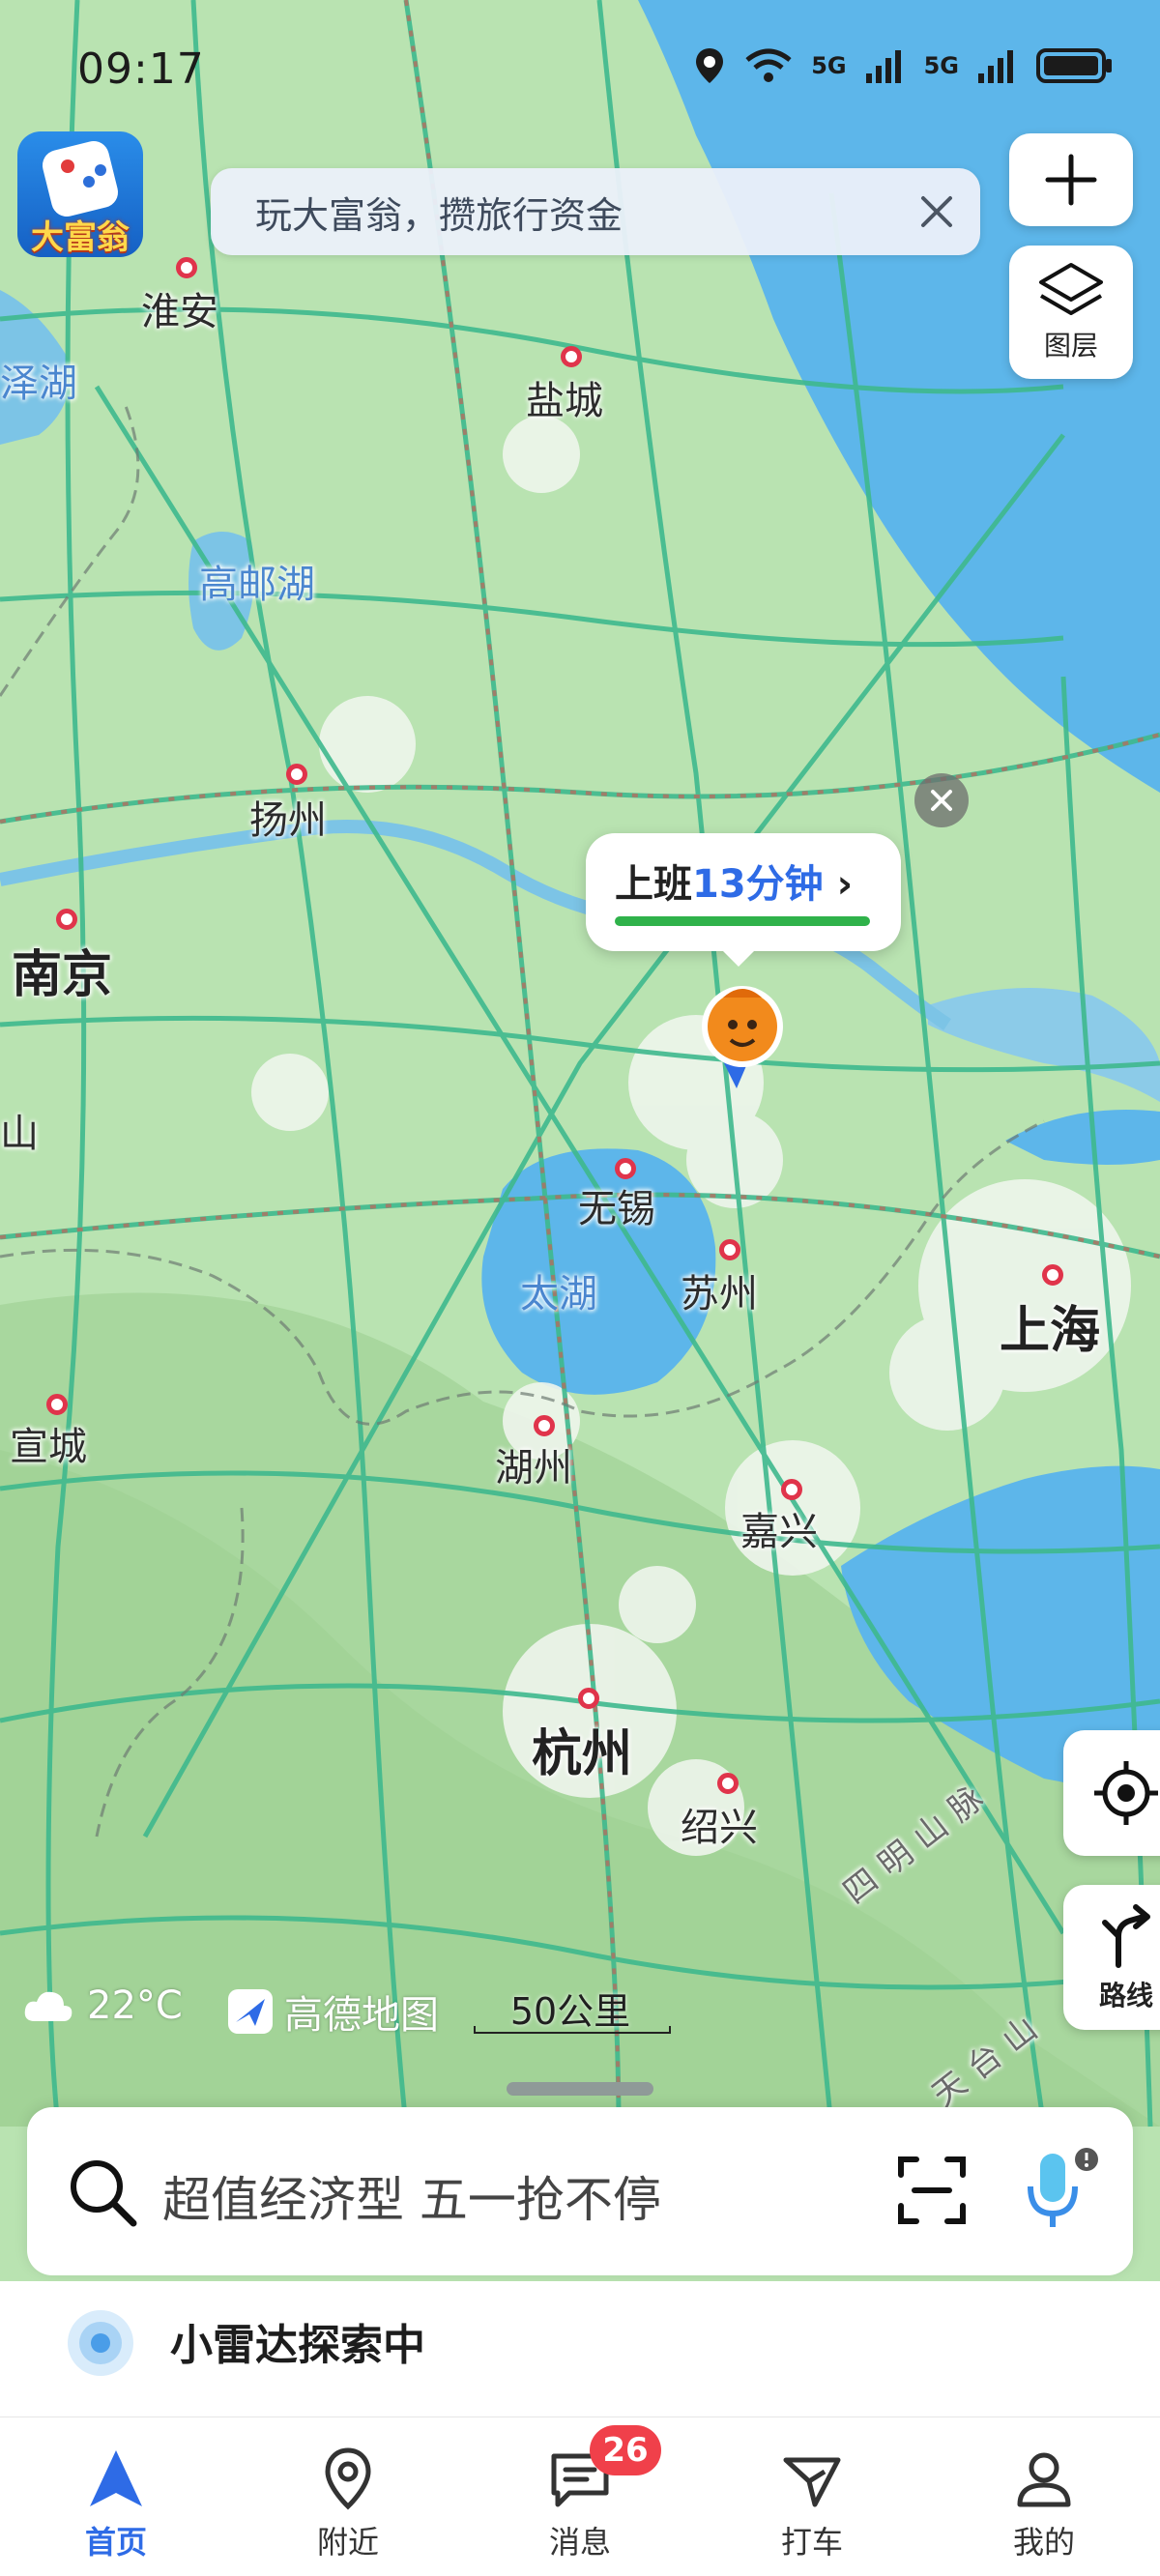 Image resolution: width=1160 pixels, height=2576 pixels. I want to click on radar-icon, so click(100, 2343).